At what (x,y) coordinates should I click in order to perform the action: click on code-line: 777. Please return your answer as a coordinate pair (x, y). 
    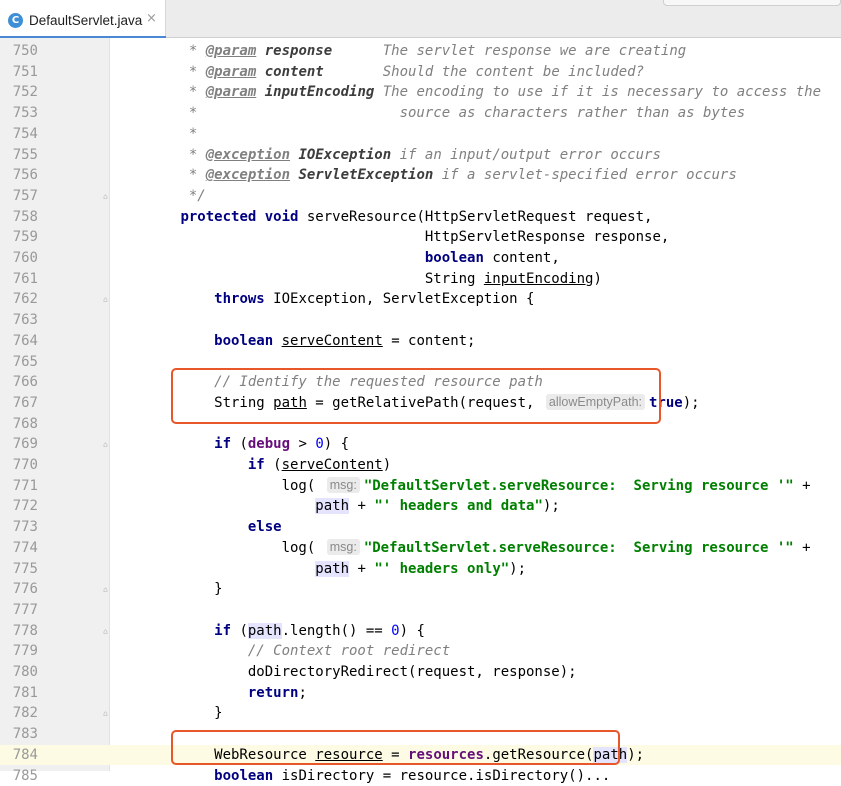
    Looking at the image, I should click on (420, 610).